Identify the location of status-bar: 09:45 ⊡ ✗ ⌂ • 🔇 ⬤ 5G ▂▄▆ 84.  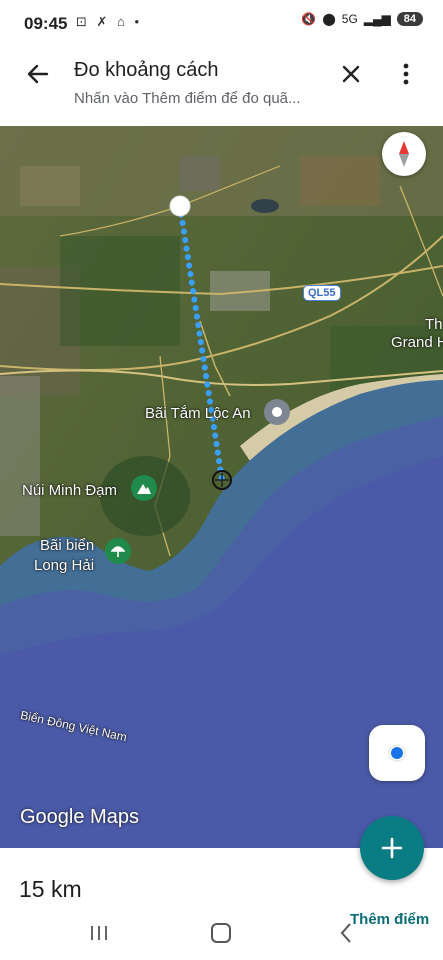
(221, 22).